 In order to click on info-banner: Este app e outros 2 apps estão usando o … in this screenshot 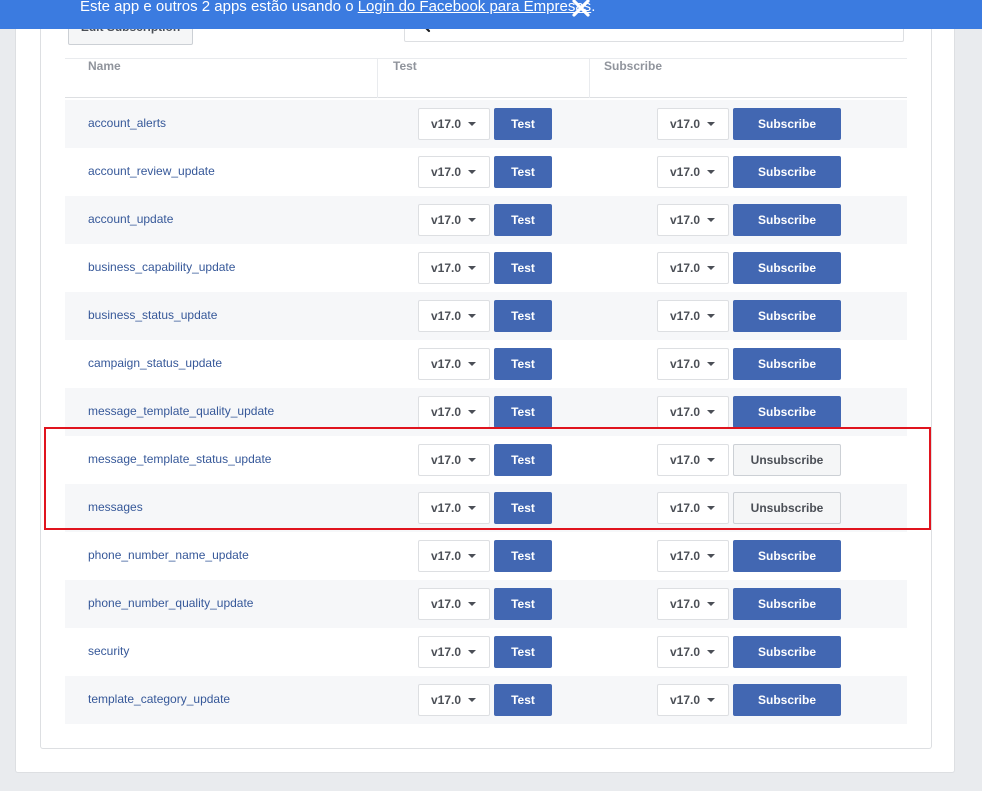, I will do `click(491, 14)`.